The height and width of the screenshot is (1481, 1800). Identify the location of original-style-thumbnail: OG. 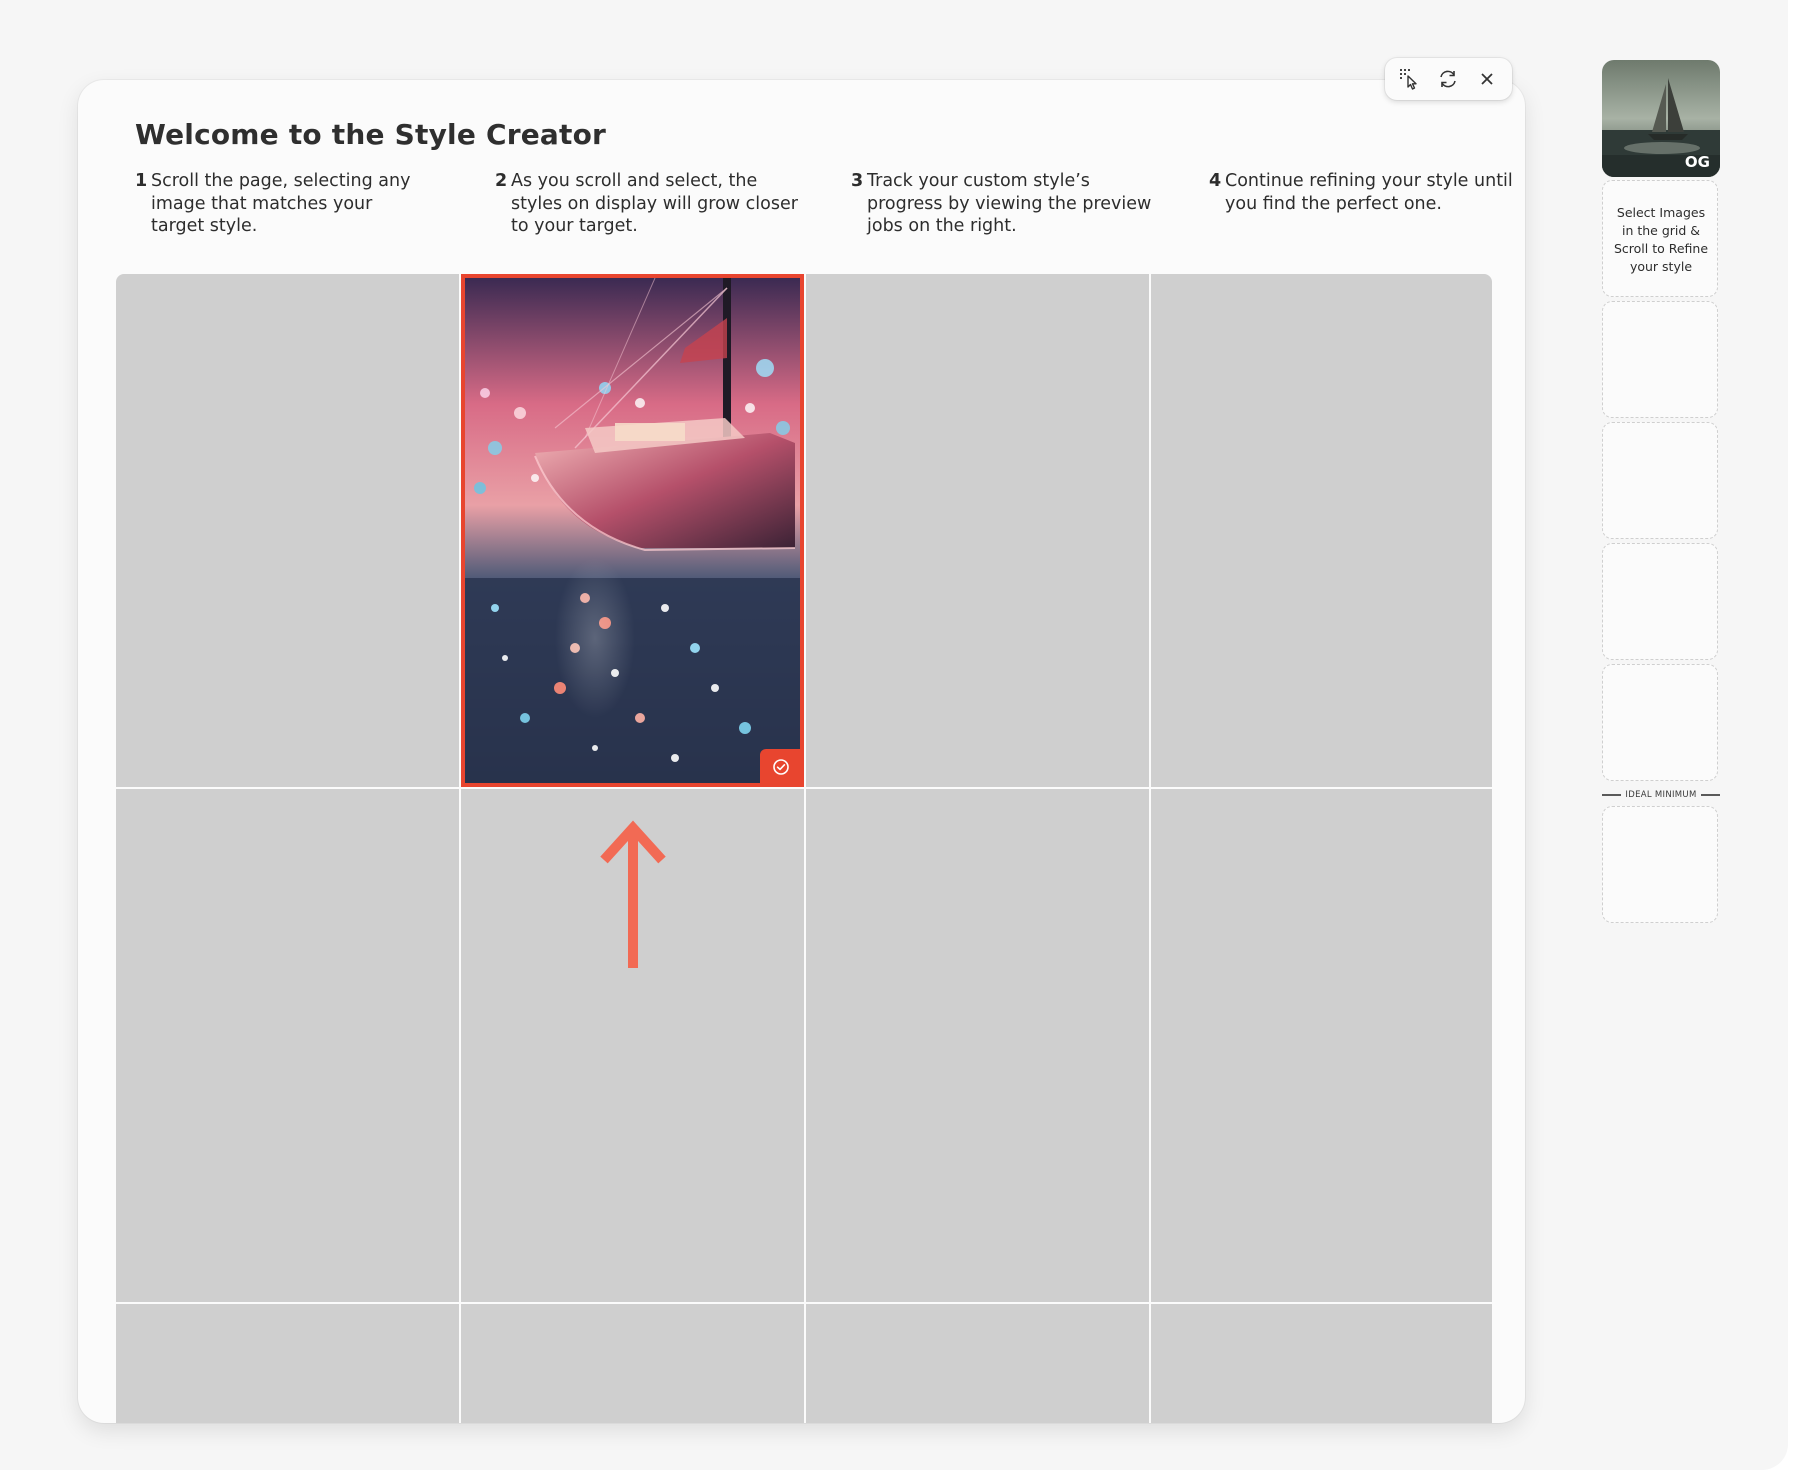
(1661, 118).